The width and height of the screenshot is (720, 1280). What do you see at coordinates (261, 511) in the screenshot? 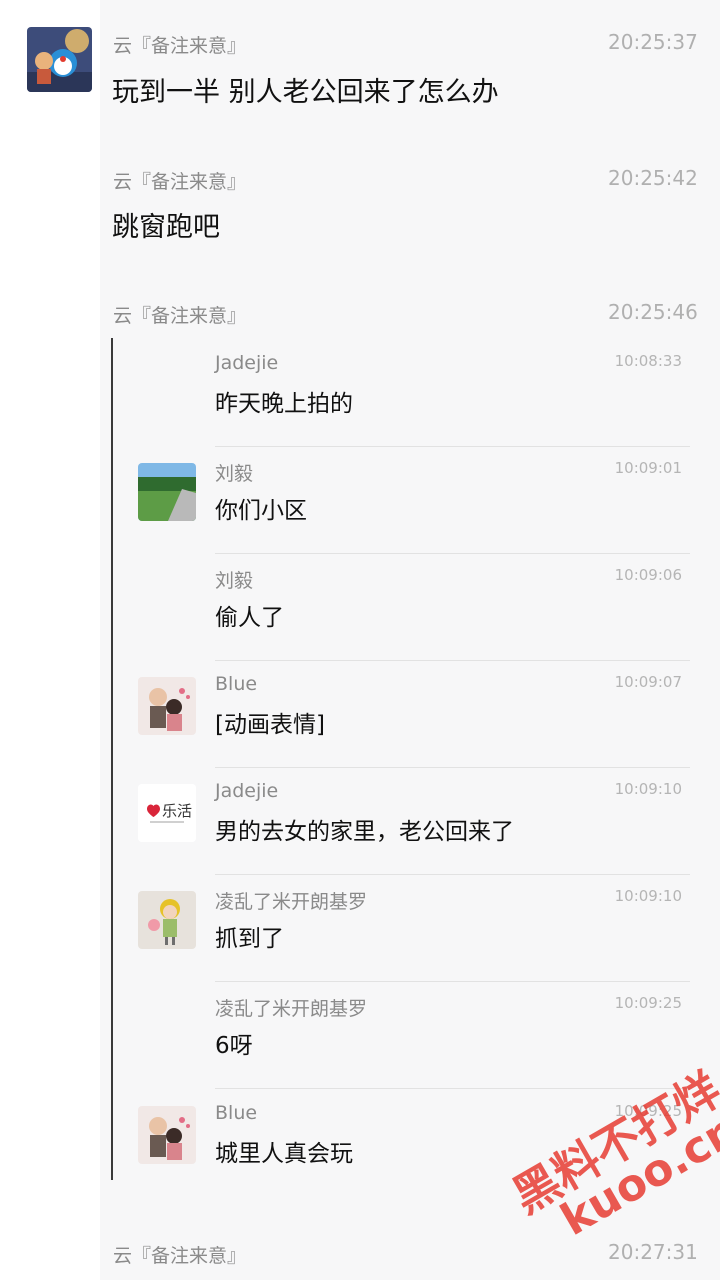
I see `forwarded-text: 你们小区` at bounding box center [261, 511].